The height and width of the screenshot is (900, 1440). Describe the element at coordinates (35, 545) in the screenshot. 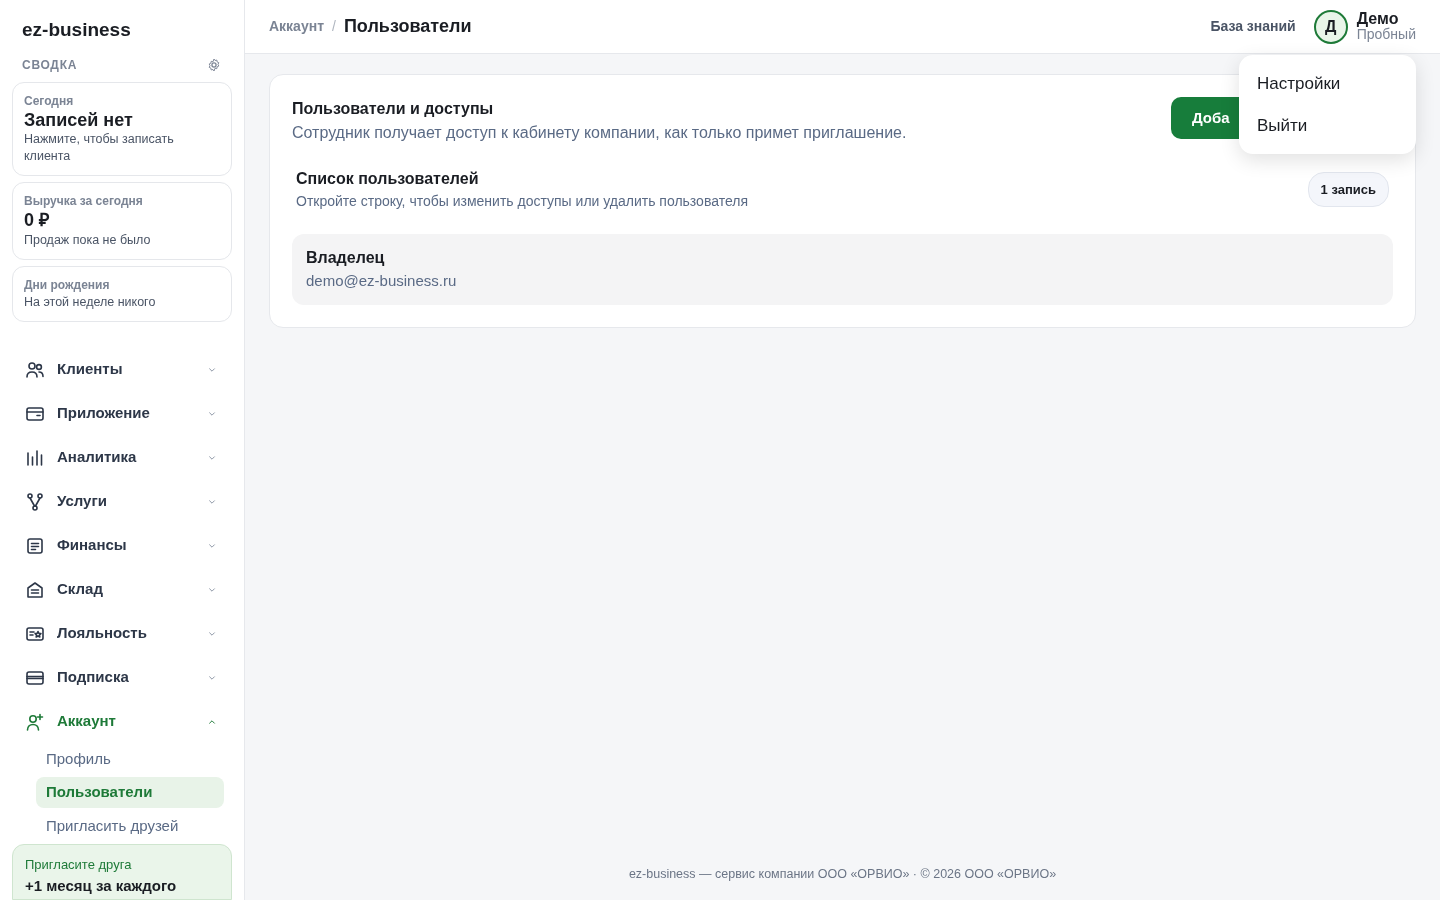

I see `document-icon` at that location.